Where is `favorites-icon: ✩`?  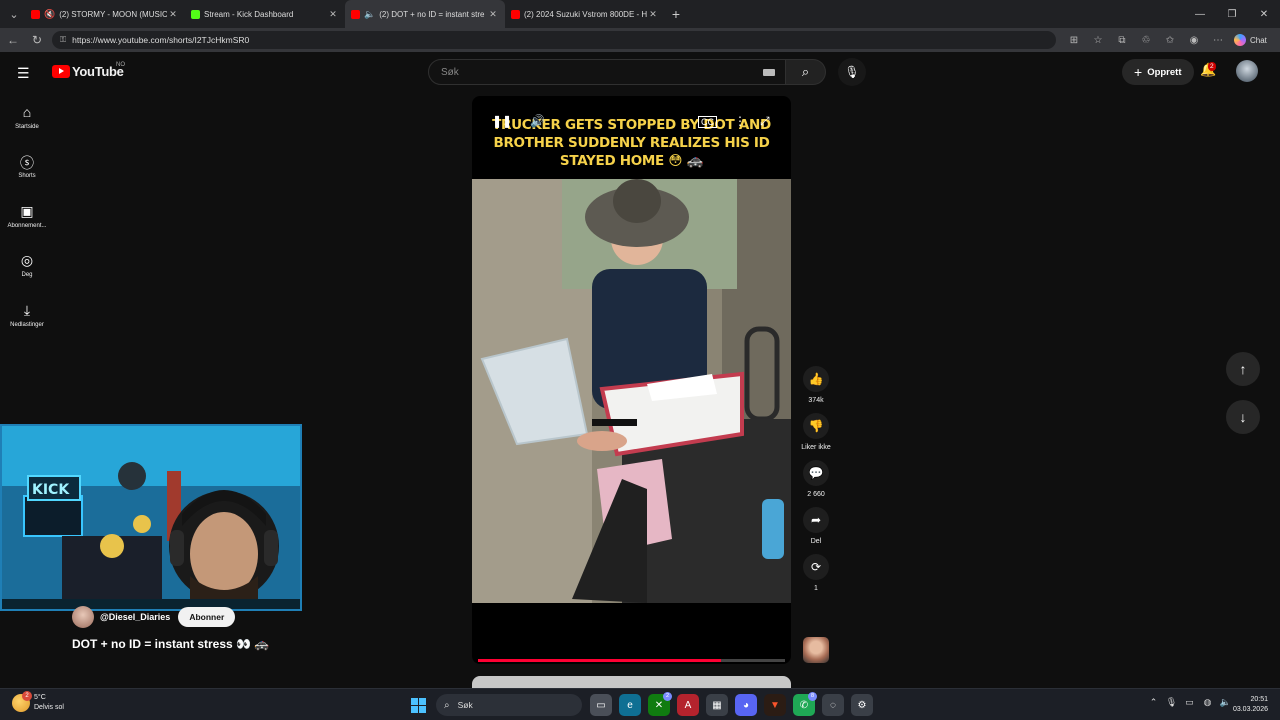
favorites-icon: ✩ is located at coordinates (1170, 40).